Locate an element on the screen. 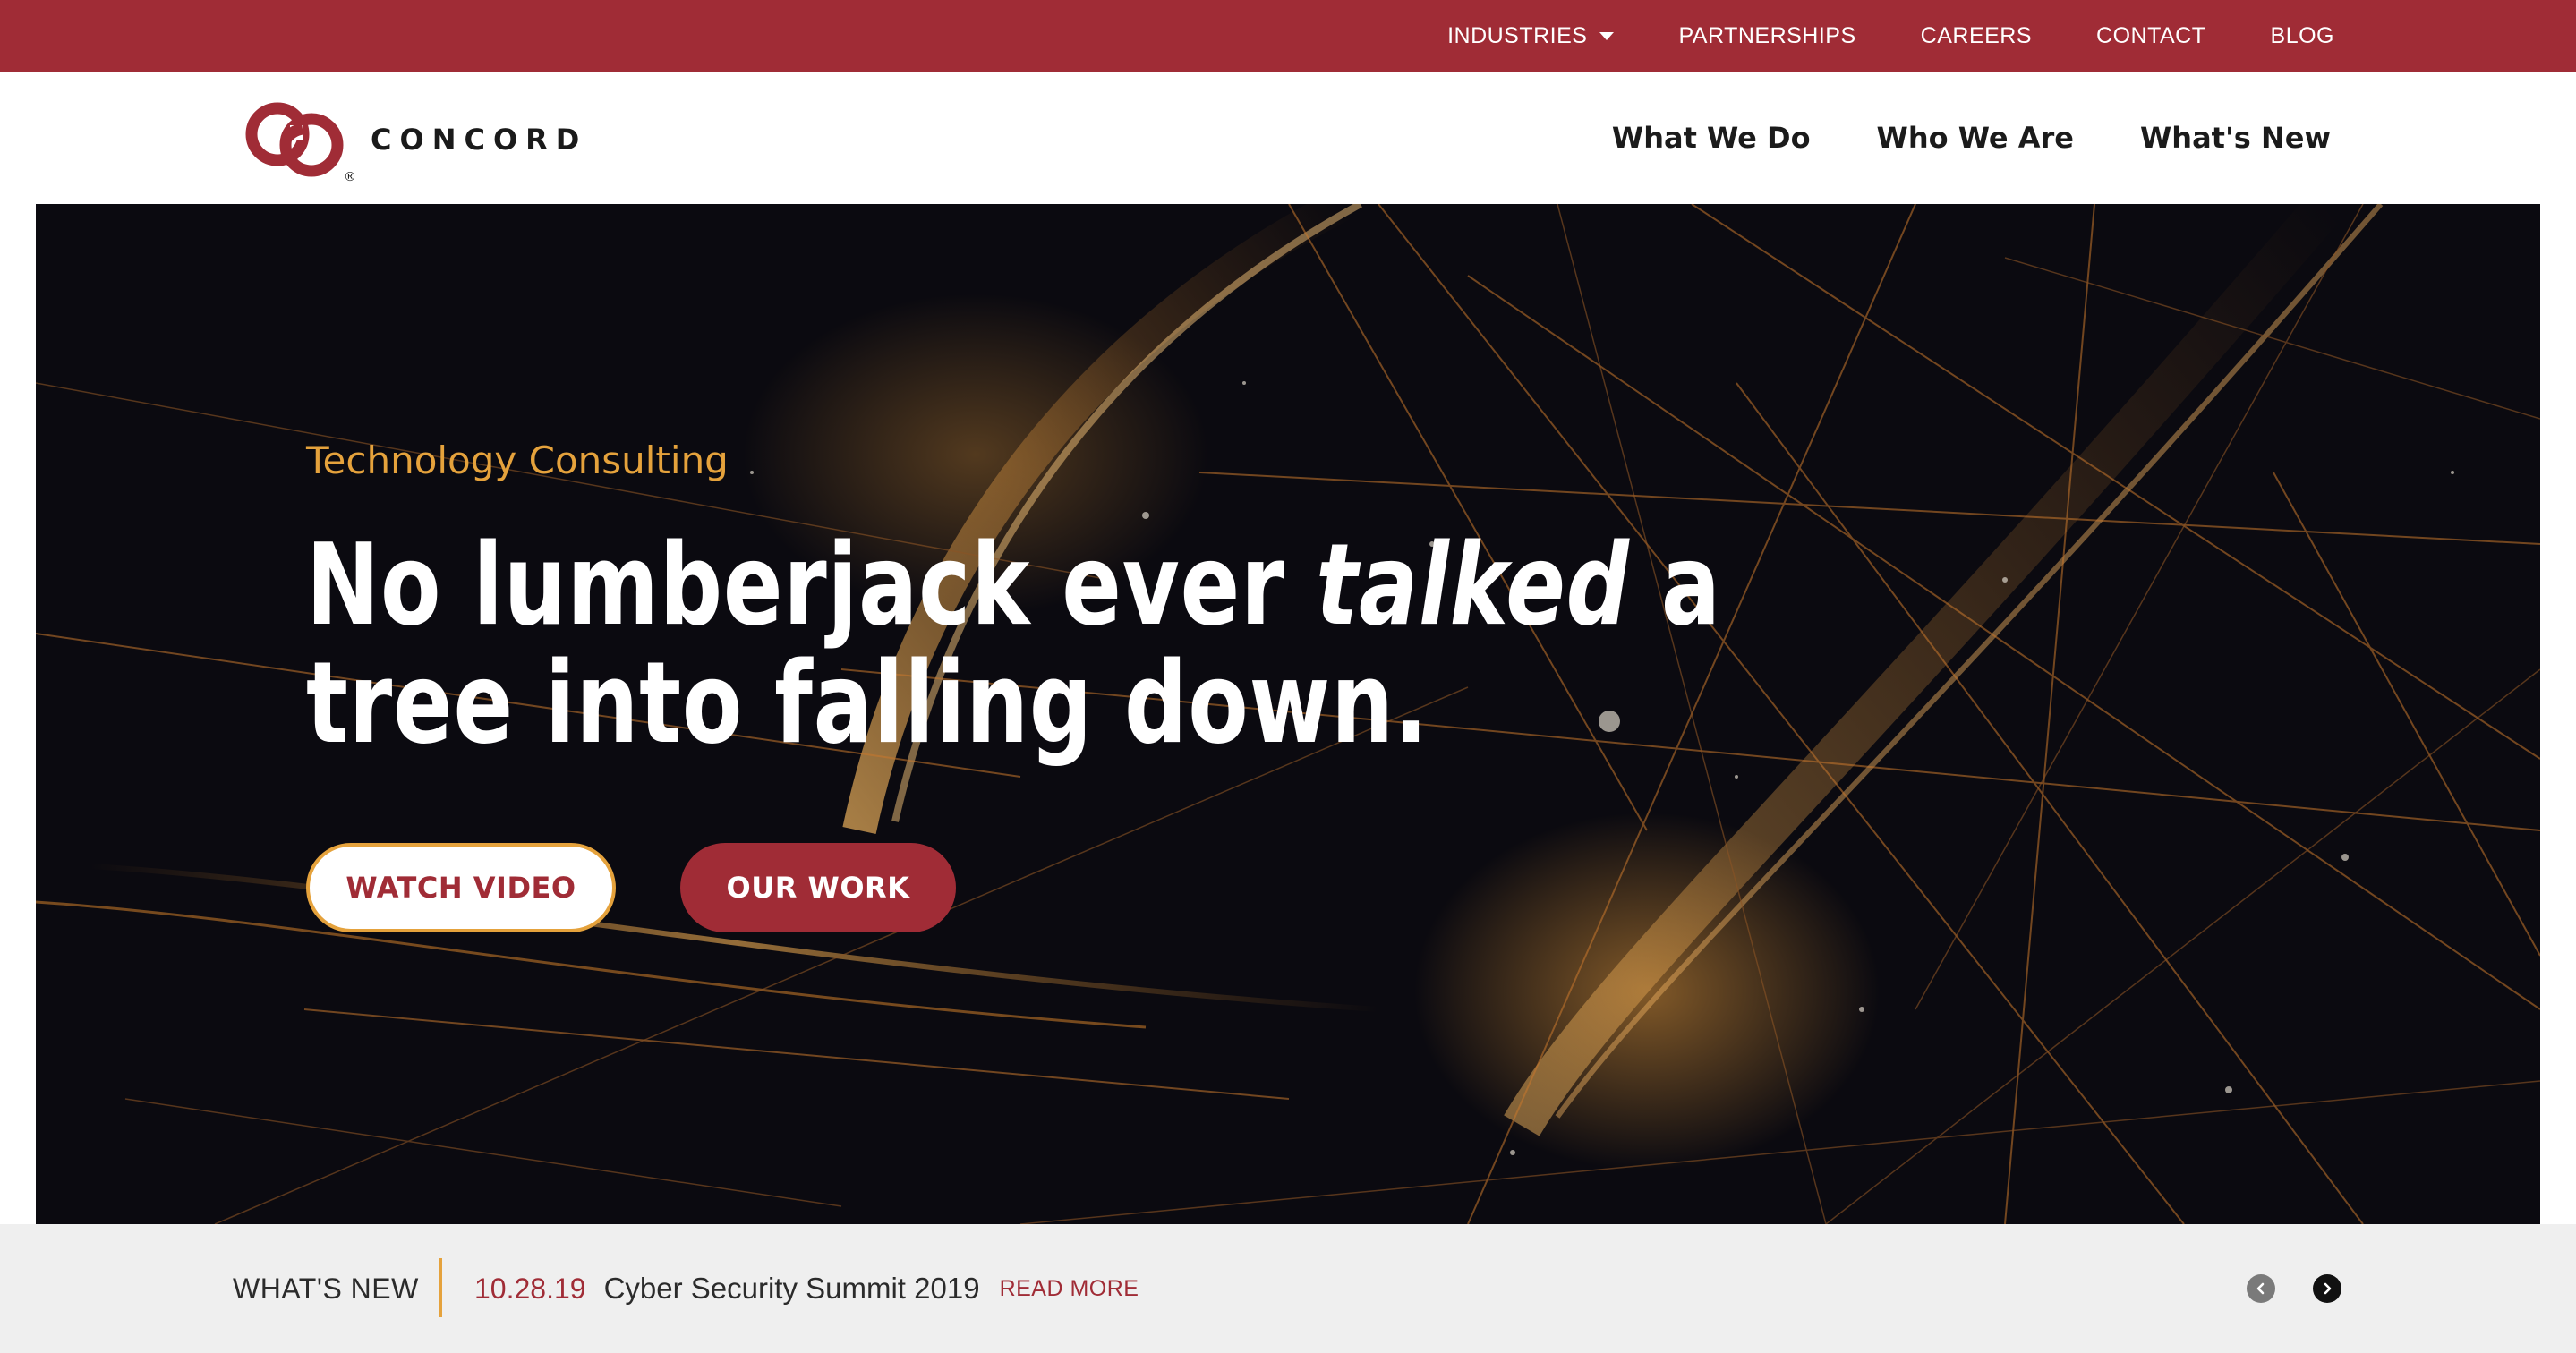 This screenshot has width=2576, height=1353. utility-link-label: INDUSTRIES is located at coordinates (1517, 35).